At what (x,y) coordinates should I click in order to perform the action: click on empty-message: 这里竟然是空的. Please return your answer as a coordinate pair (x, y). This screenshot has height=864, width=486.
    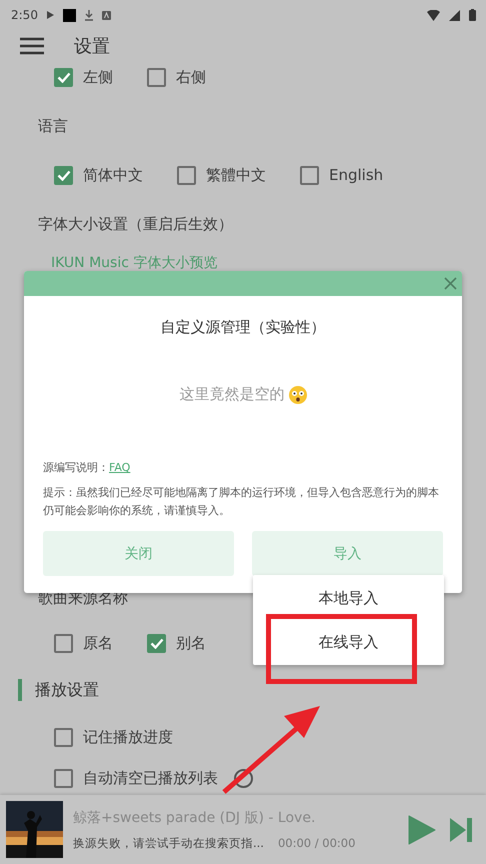
    Looking at the image, I should click on (232, 394).